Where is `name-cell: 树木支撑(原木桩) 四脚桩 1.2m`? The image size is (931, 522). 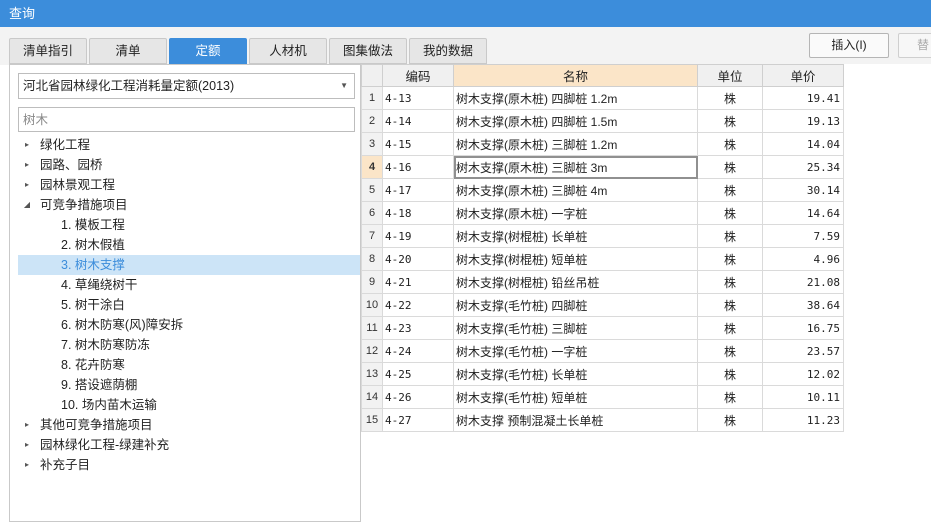
name-cell: 树木支撑(原木桩) 四脚桩 1.2m is located at coordinates (575, 98).